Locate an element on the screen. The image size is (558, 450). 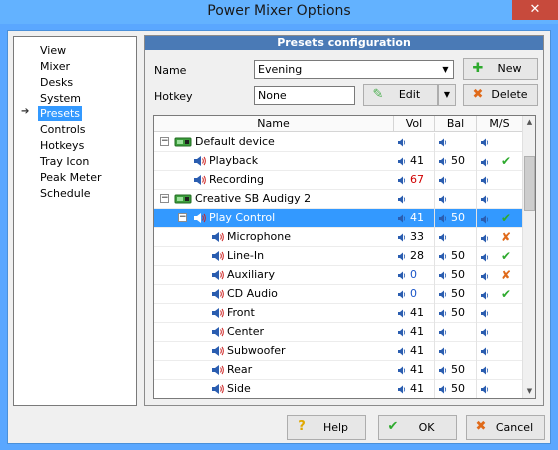
channel-row: Recording 67 is located at coordinates (338, 180).